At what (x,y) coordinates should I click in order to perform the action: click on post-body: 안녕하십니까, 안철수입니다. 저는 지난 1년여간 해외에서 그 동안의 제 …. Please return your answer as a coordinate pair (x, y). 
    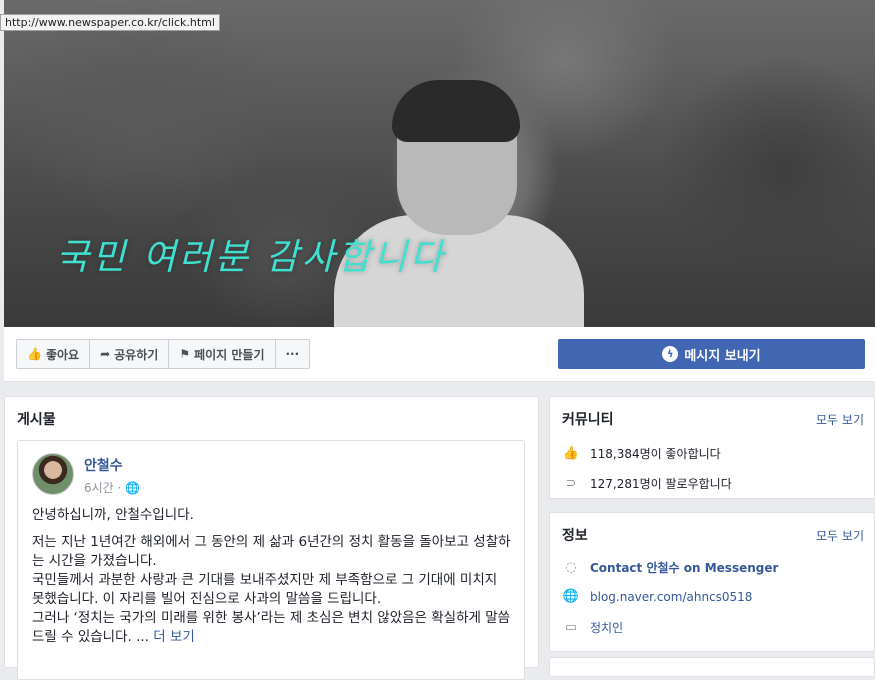
    Looking at the image, I should click on (272, 576).